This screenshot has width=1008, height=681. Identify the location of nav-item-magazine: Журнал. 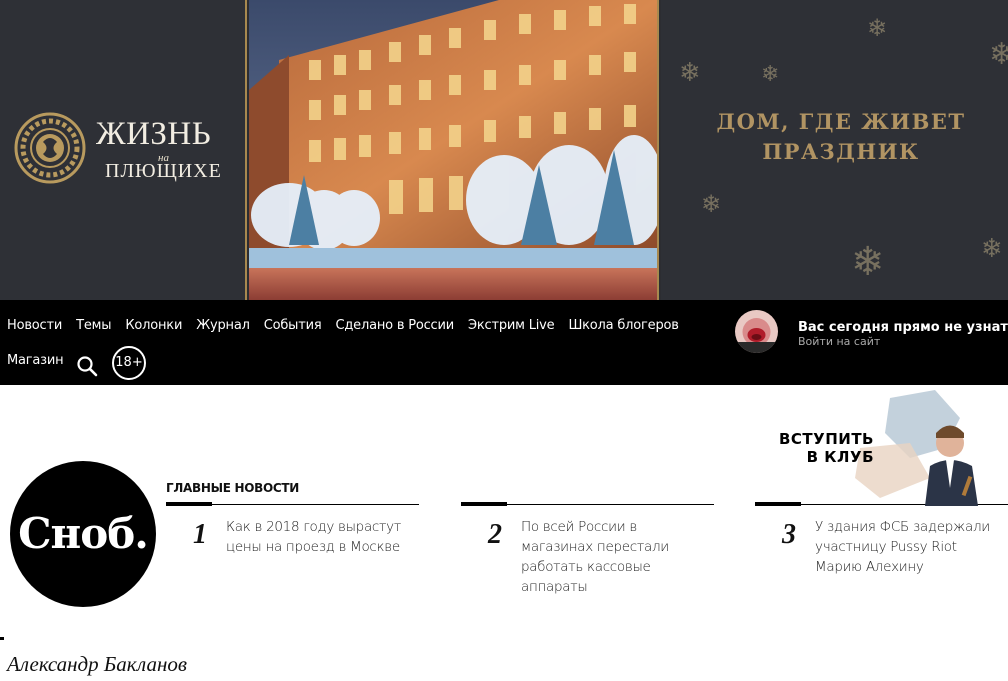
(223, 325).